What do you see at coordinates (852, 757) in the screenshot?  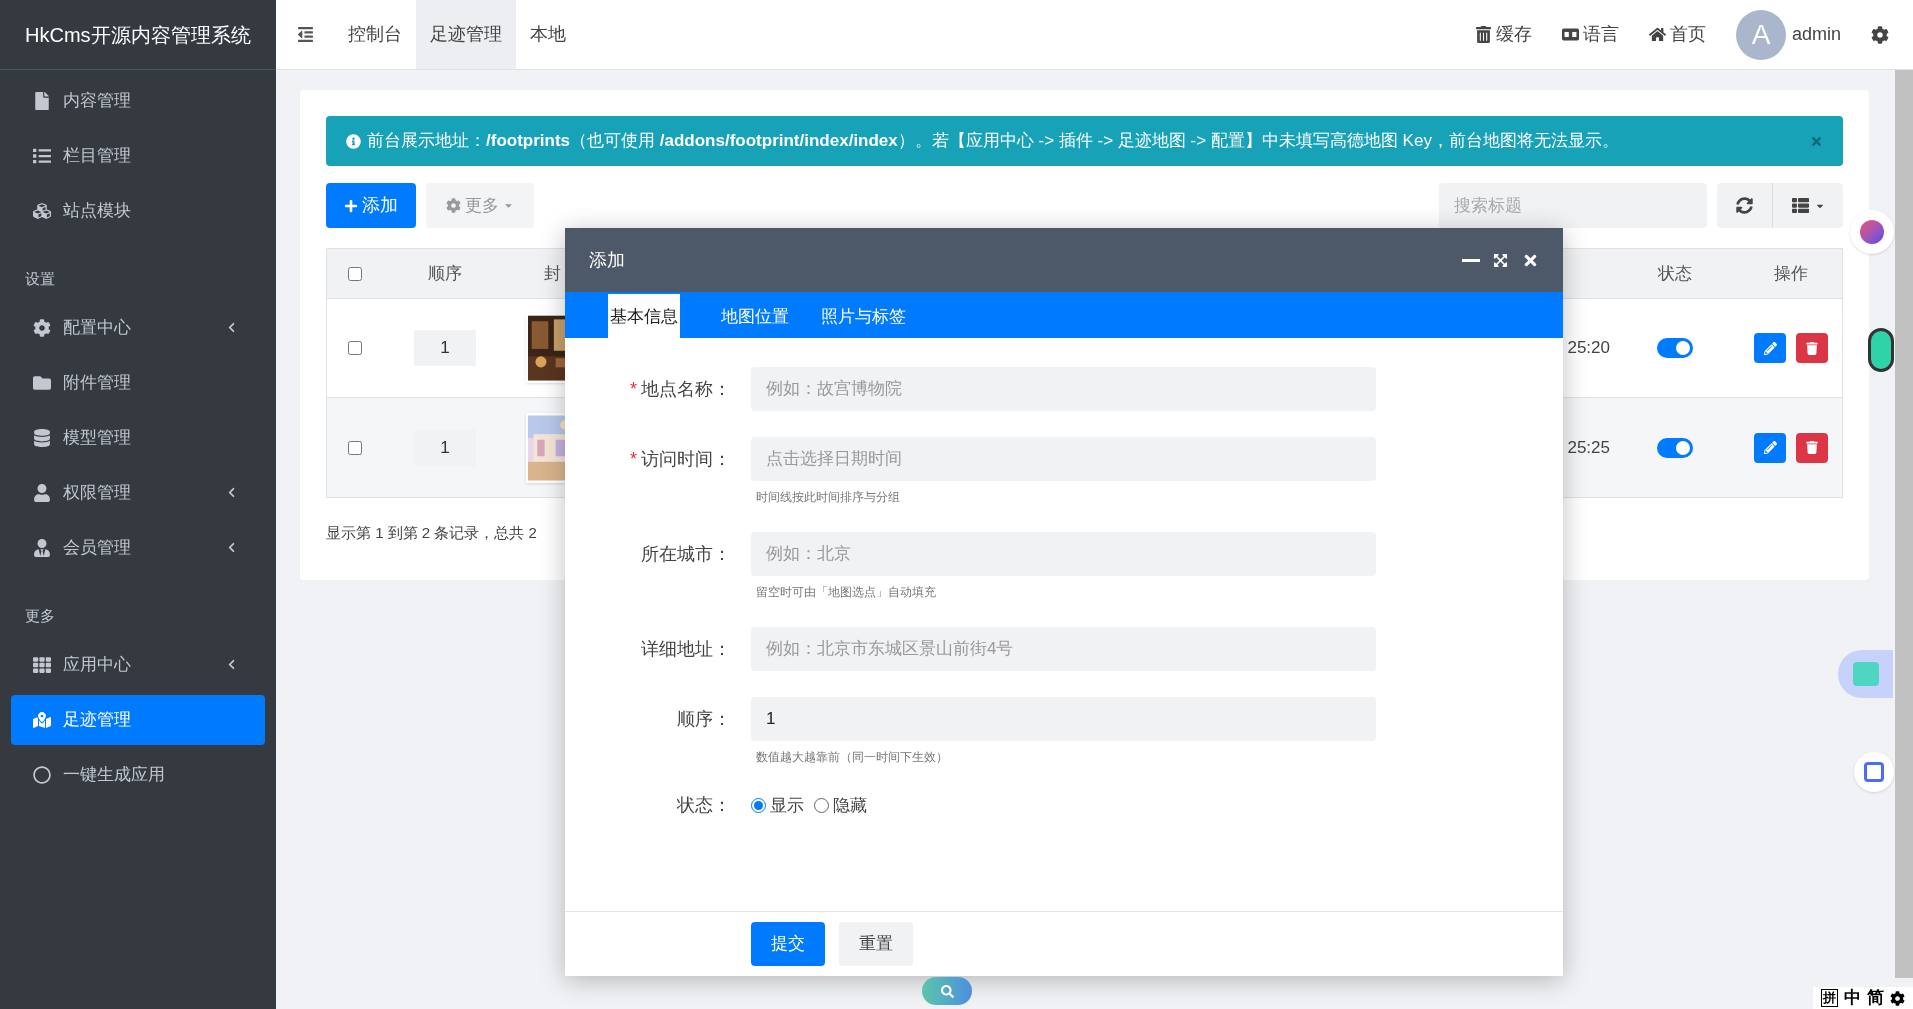 I see `help-text: 数值越大越靠前（同一时间下生效）` at bounding box center [852, 757].